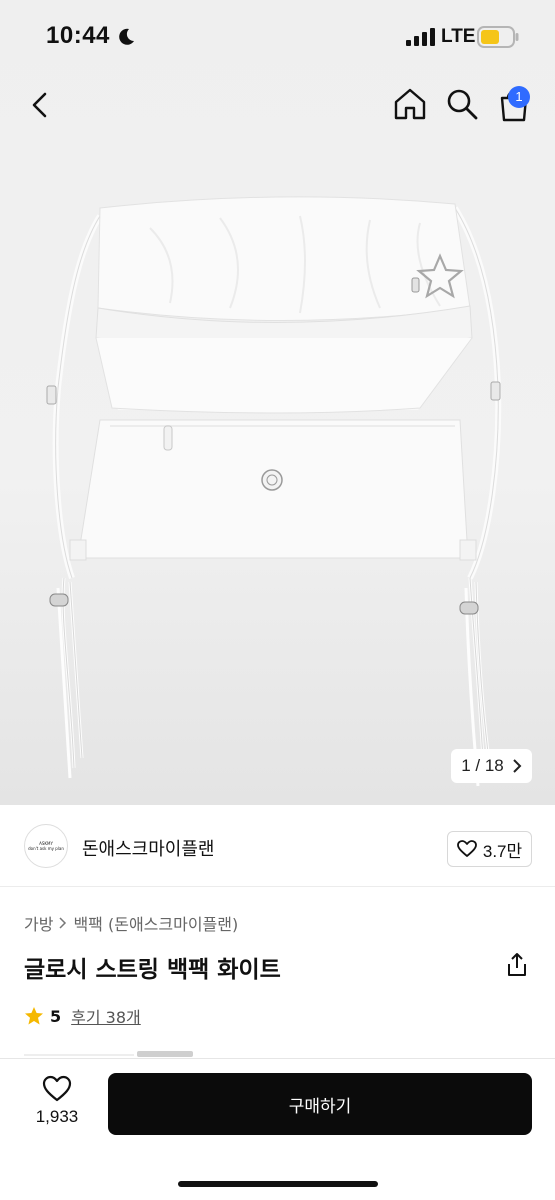 Image resolution: width=555 pixels, height=1200 pixels. I want to click on network-label: LTE, so click(458, 36).